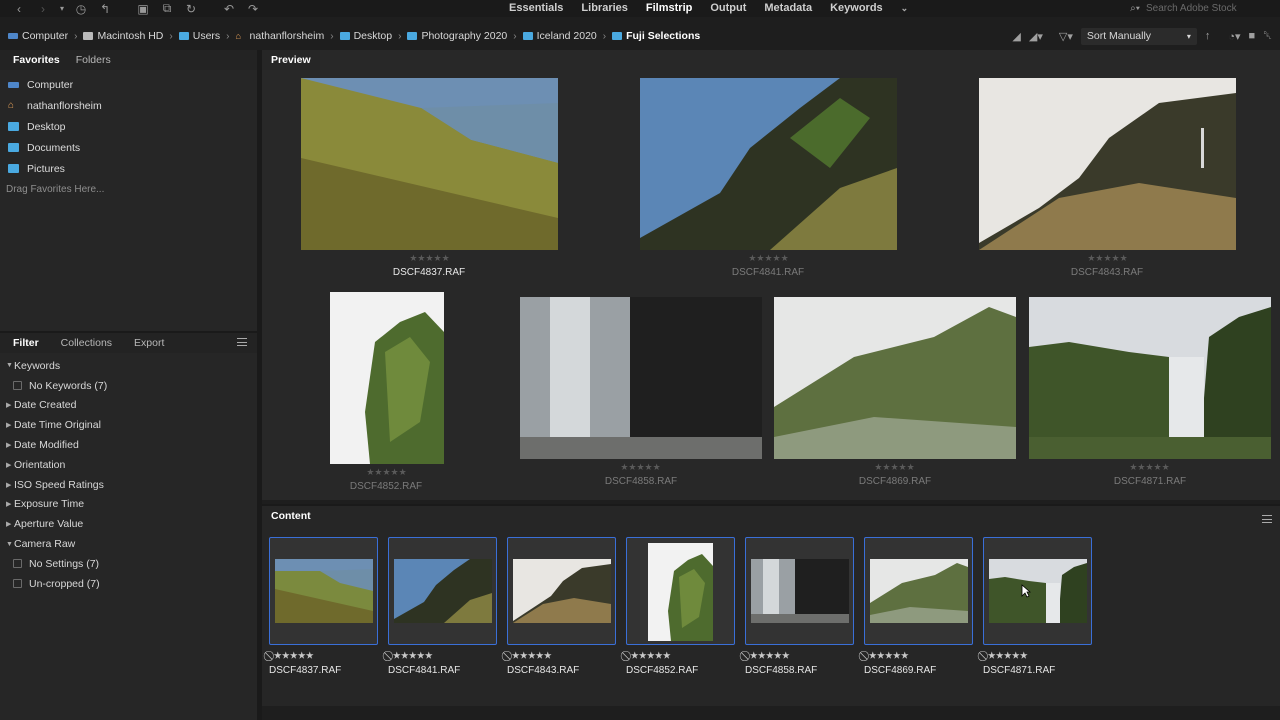 The image size is (1280, 720). What do you see at coordinates (649, 656) in the screenshot?
I see `thumb-rating-4: ⃠ ★★★★★` at bounding box center [649, 656].